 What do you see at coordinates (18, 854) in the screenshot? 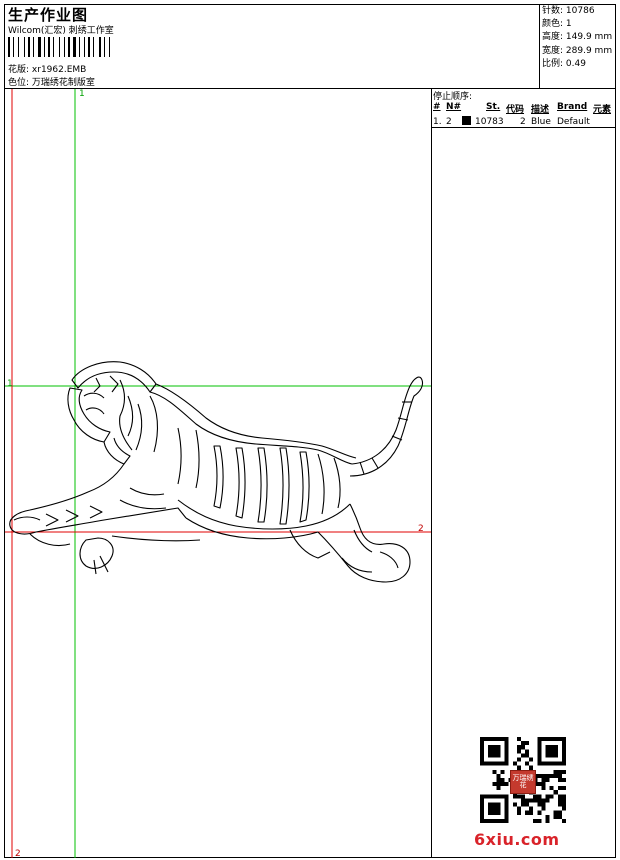
I see `red-guide-bottom-label: 2` at bounding box center [18, 854].